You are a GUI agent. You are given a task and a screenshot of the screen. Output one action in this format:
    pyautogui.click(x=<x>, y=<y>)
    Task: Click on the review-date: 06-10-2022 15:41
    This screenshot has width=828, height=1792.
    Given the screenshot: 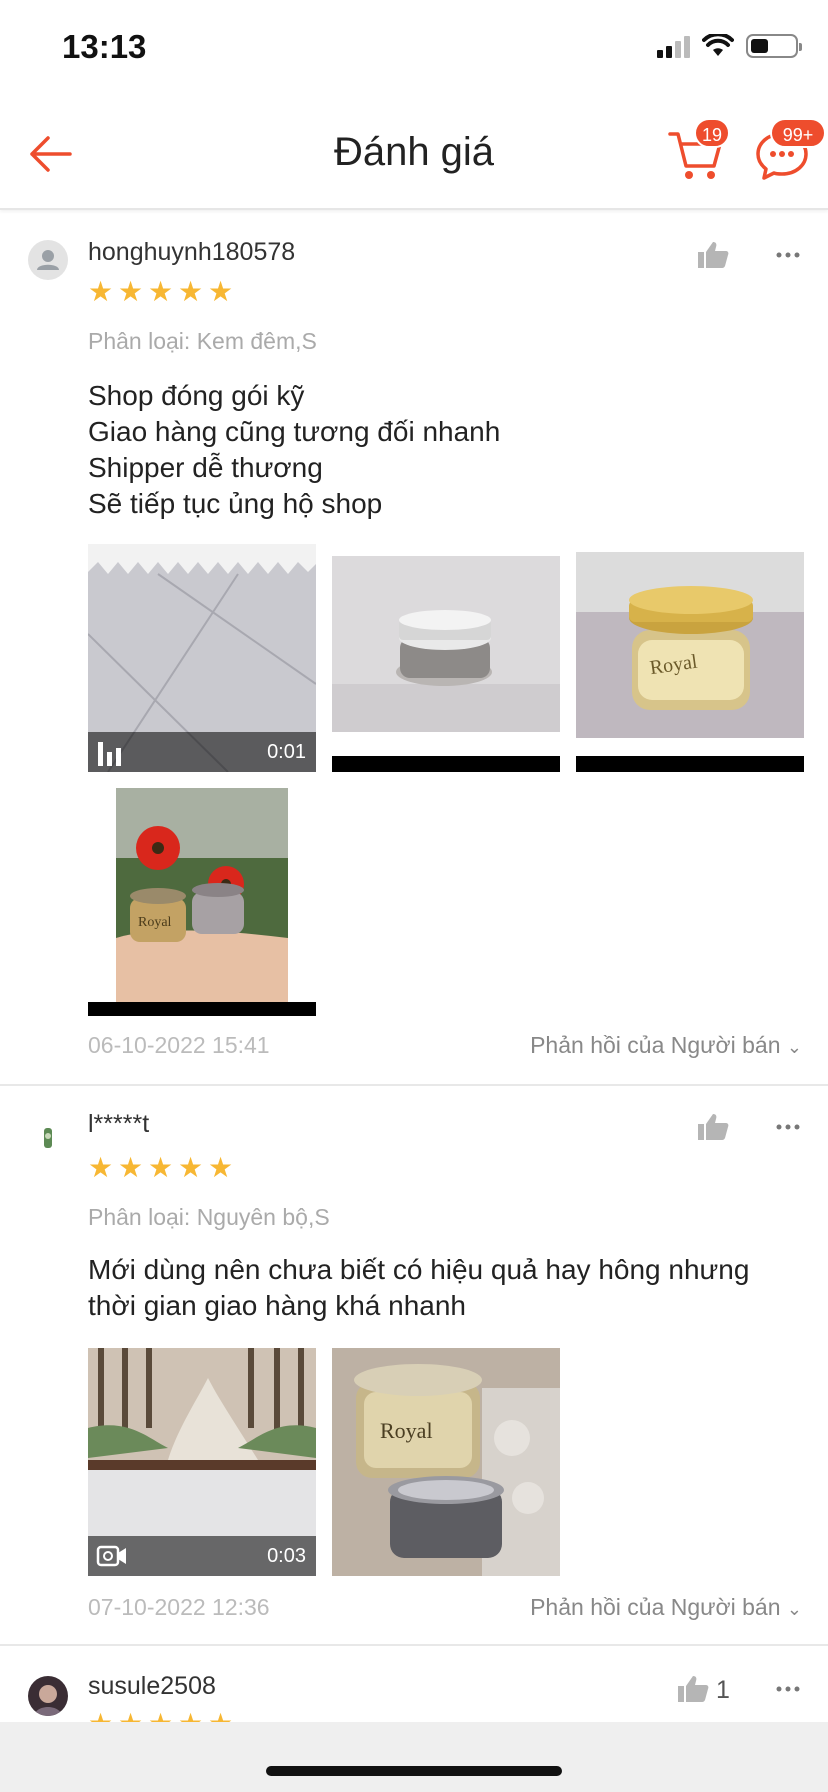 What is the action you would take?
    pyautogui.click(x=179, y=1045)
    